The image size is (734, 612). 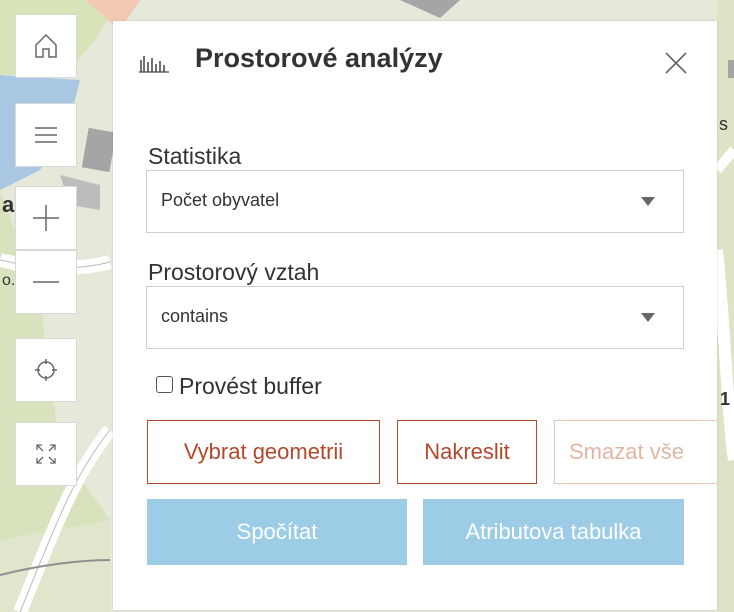 What do you see at coordinates (8, 280) in the screenshot?
I see `map-label-o: o.` at bounding box center [8, 280].